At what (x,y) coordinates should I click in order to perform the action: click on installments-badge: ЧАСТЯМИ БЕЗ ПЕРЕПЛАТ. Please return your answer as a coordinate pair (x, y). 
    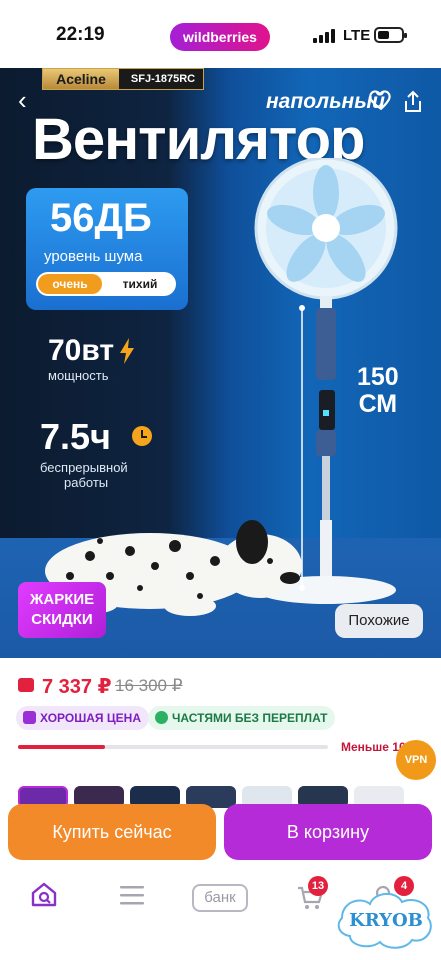
    Looking at the image, I should click on (242, 718).